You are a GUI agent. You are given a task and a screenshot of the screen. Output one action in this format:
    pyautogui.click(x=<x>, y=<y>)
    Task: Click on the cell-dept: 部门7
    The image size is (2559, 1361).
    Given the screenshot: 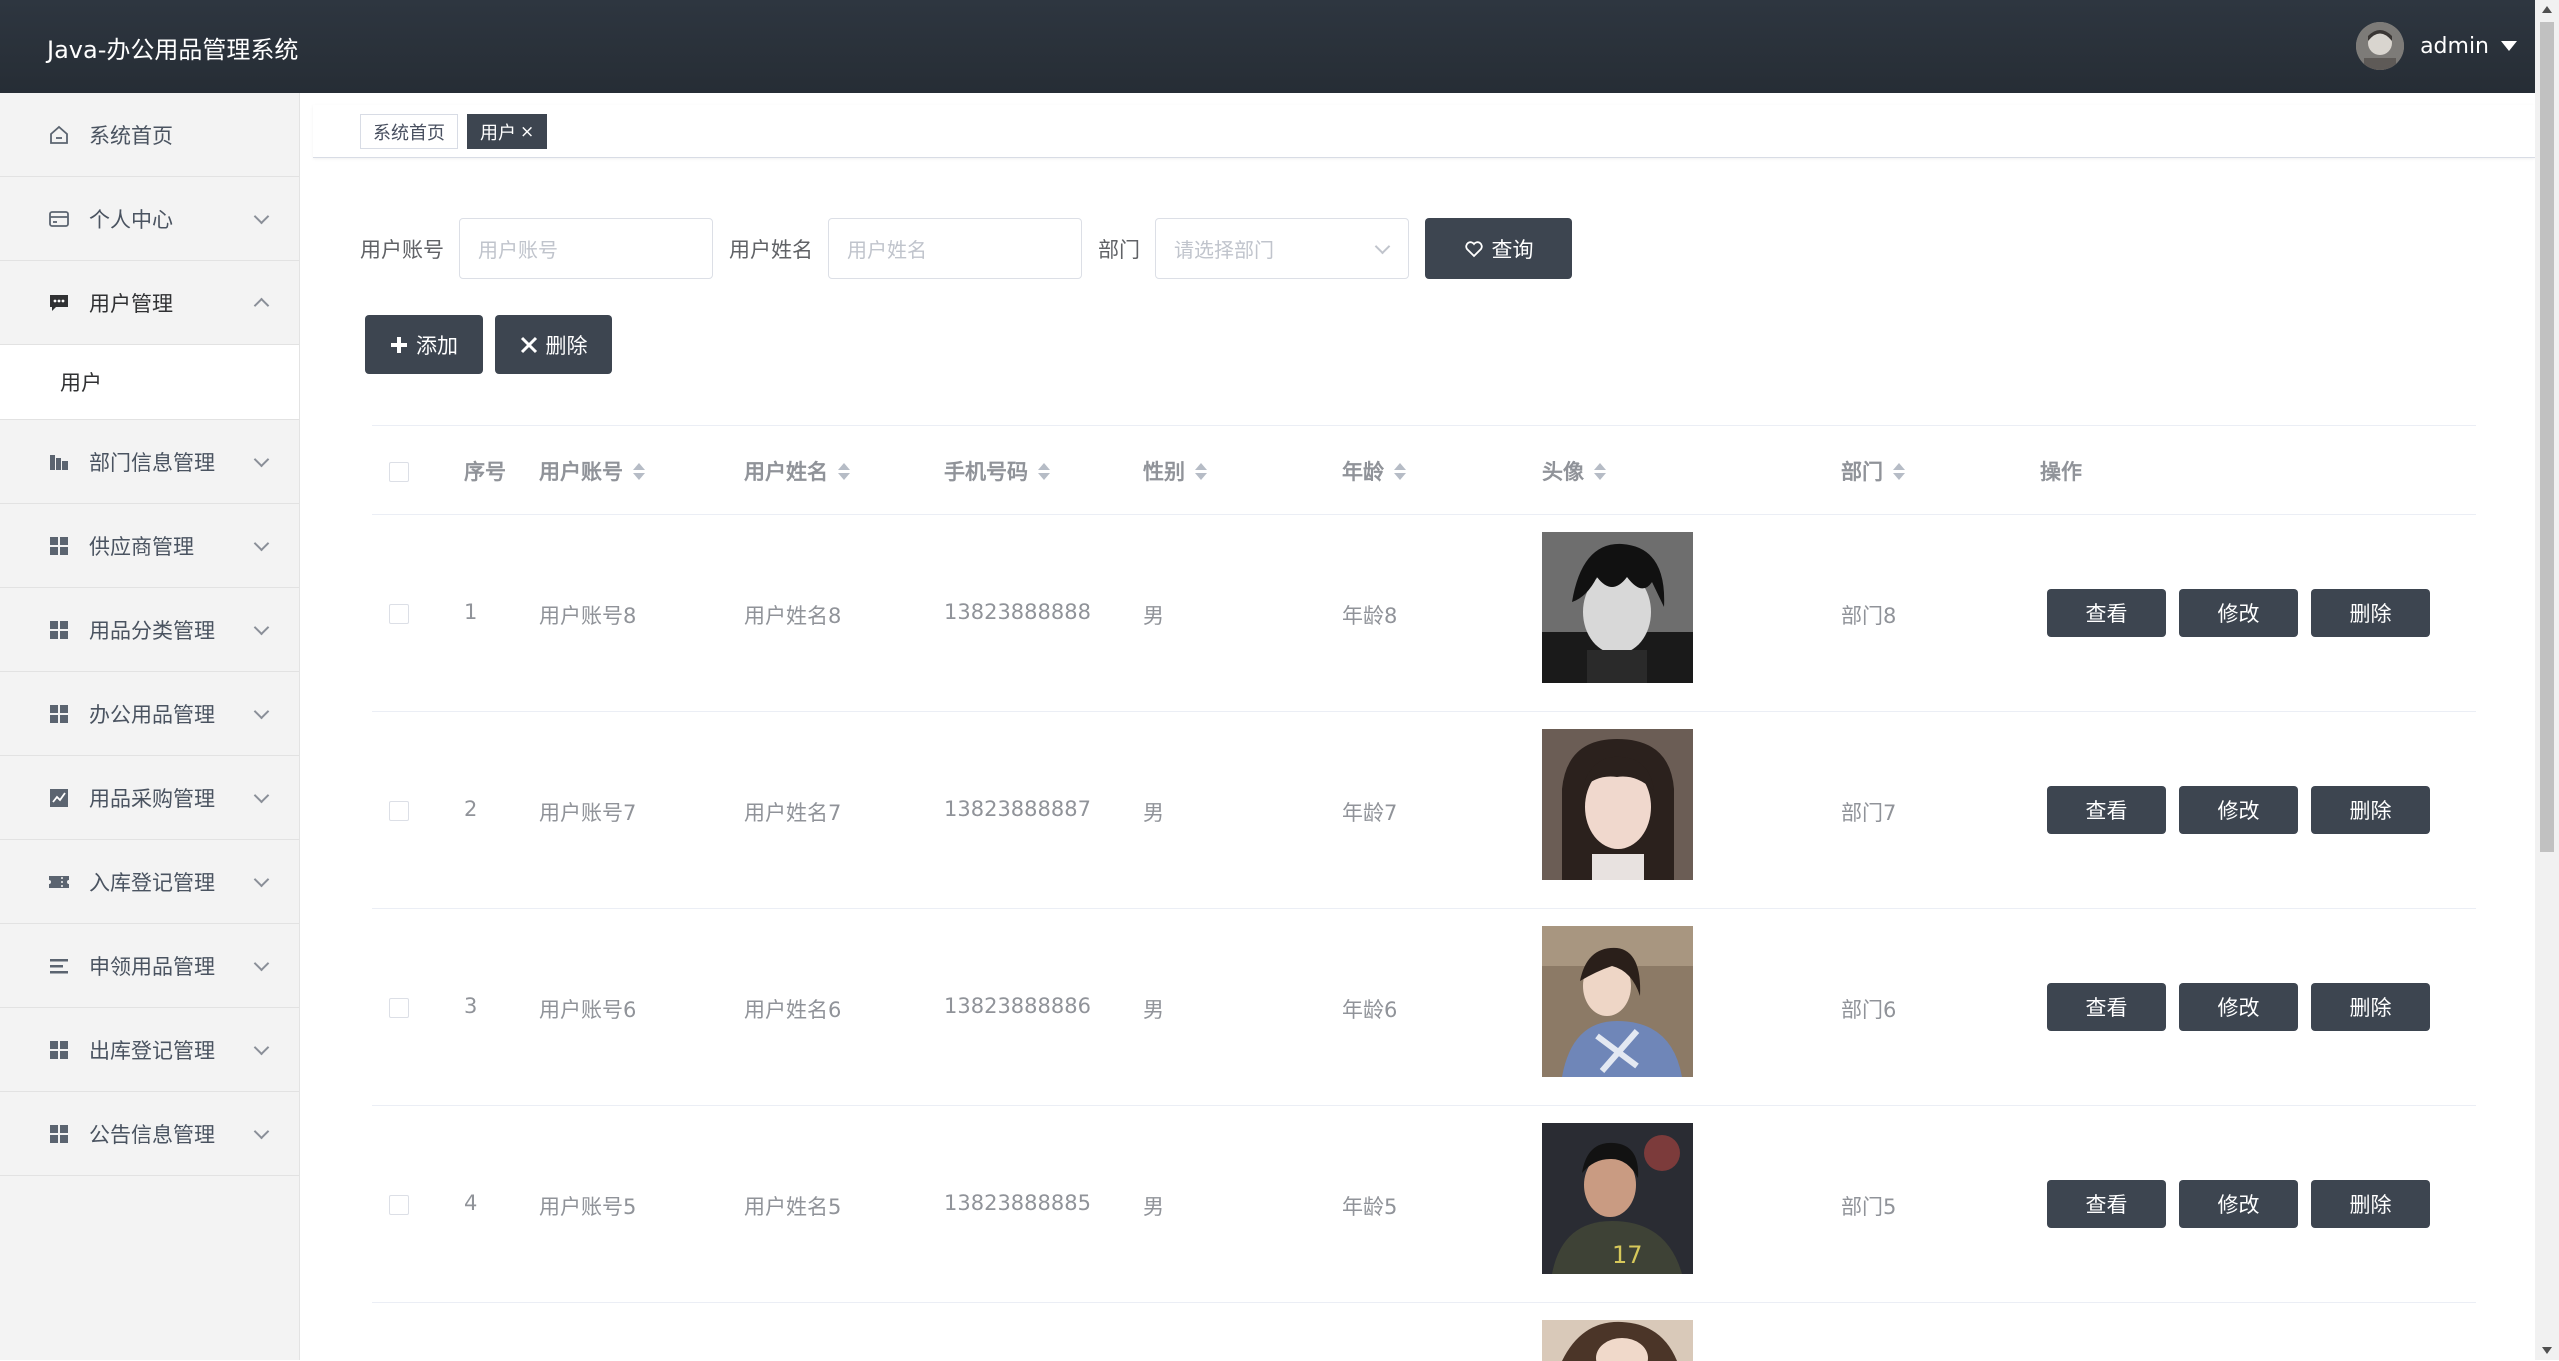 What is the action you would take?
    pyautogui.click(x=1869, y=813)
    